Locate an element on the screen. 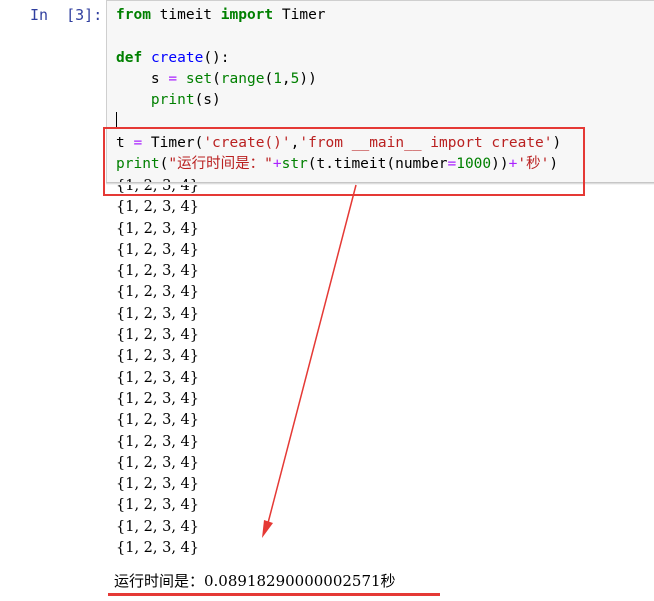 This screenshot has height=601, width=654. annotation-arrow is located at coordinates (309, 361).